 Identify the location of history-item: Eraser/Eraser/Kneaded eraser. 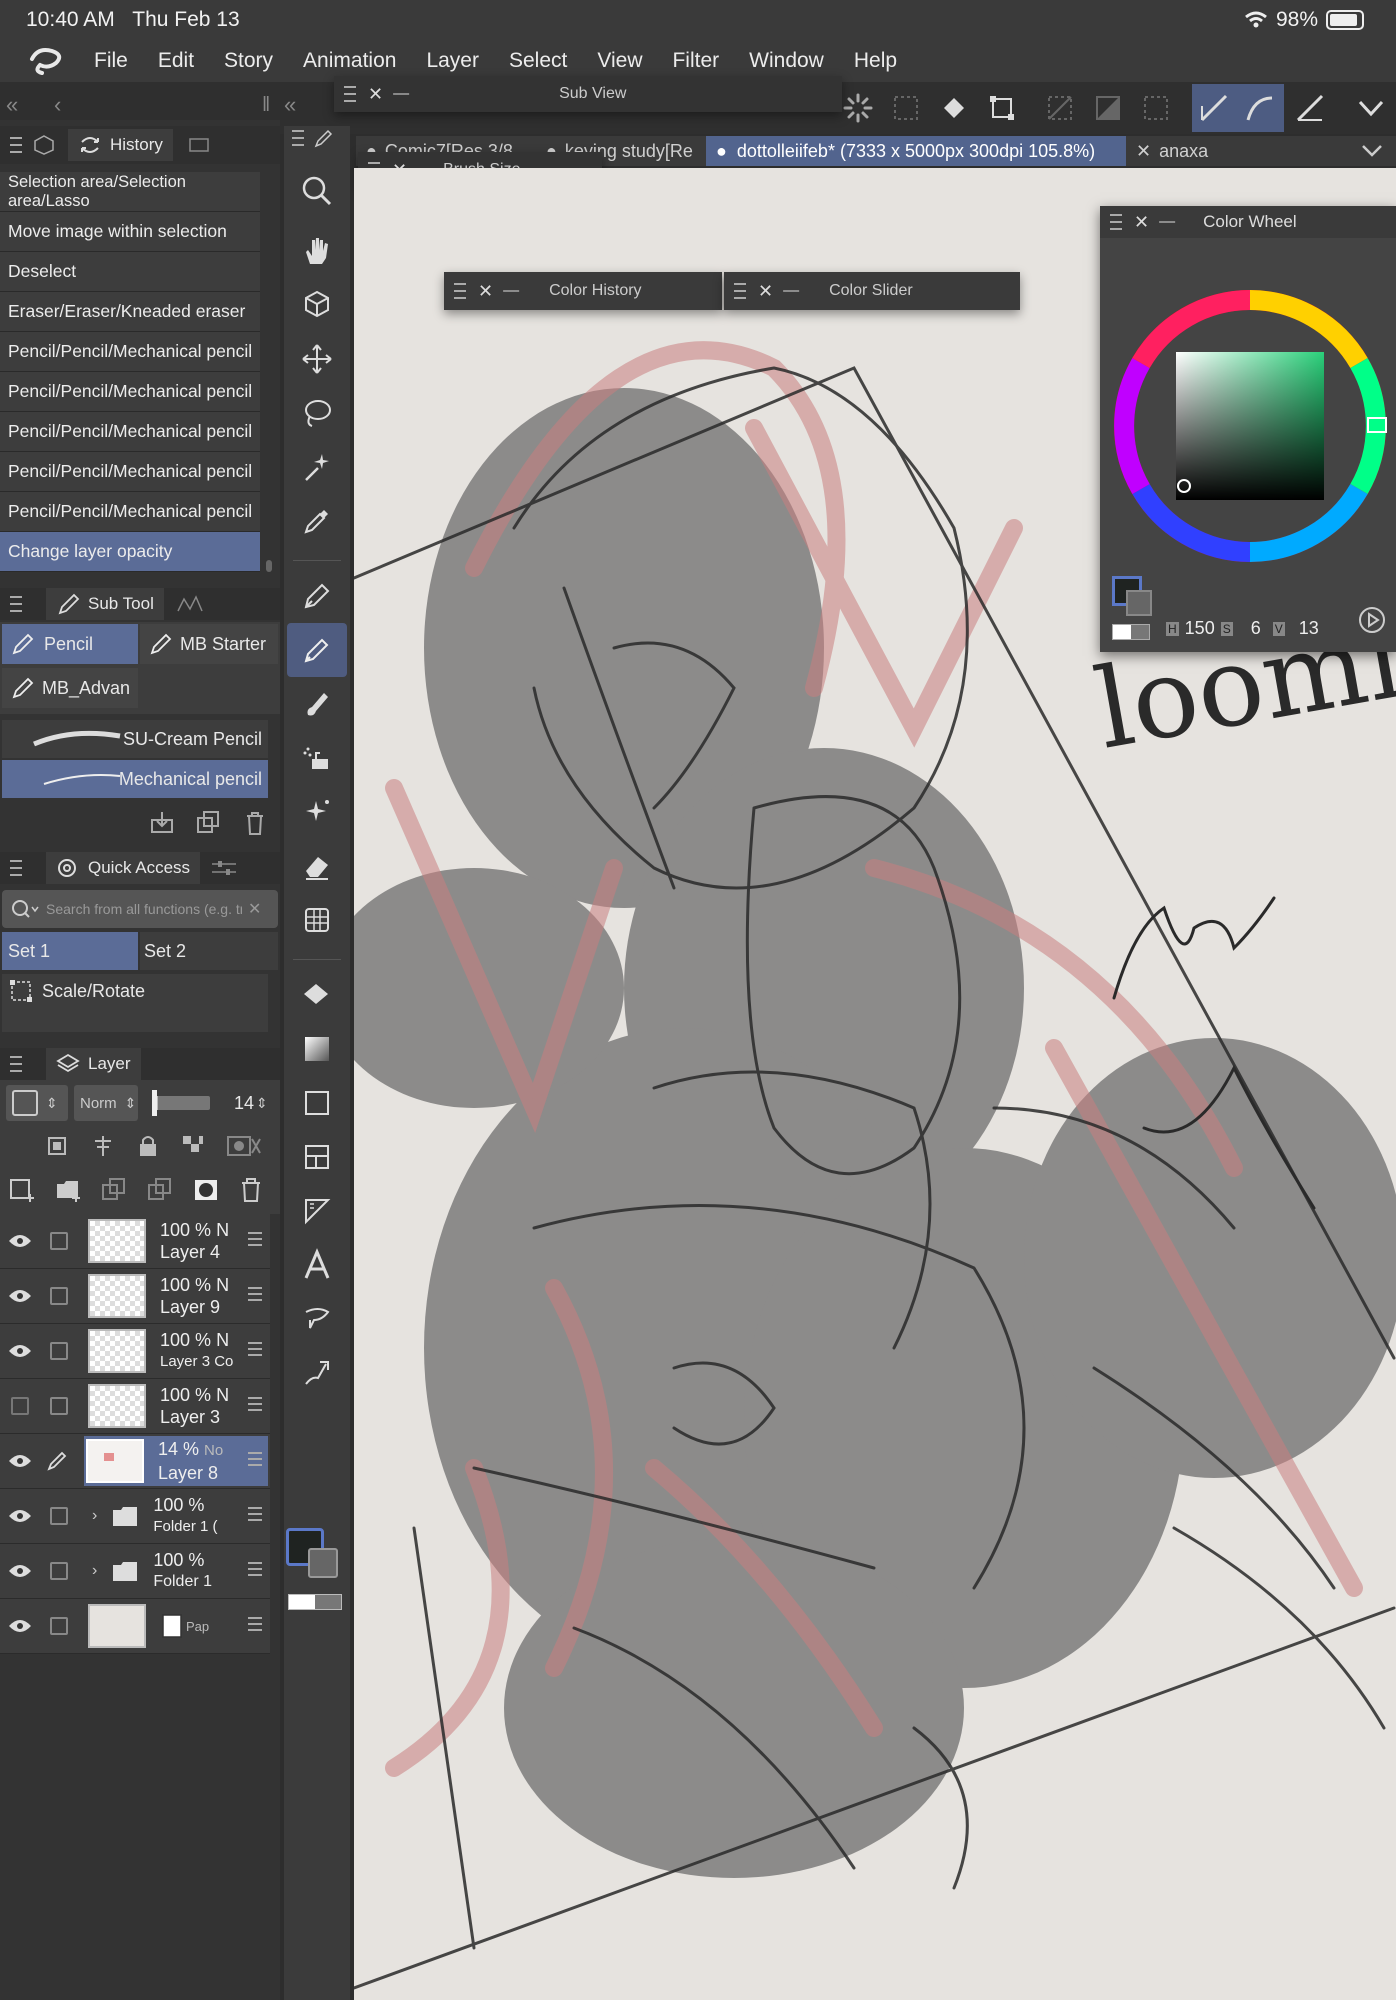
(130, 312).